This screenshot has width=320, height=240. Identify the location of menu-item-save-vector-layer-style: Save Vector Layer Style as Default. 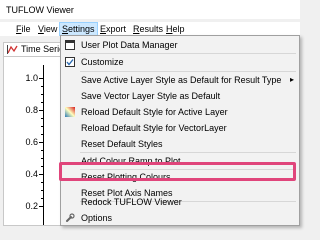
(180, 96).